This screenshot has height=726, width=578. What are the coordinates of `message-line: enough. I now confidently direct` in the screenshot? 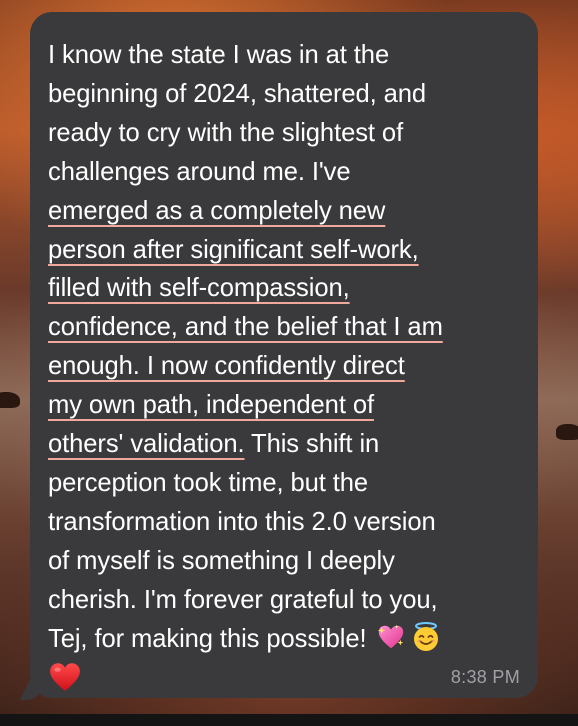 It's located at (283, 366).